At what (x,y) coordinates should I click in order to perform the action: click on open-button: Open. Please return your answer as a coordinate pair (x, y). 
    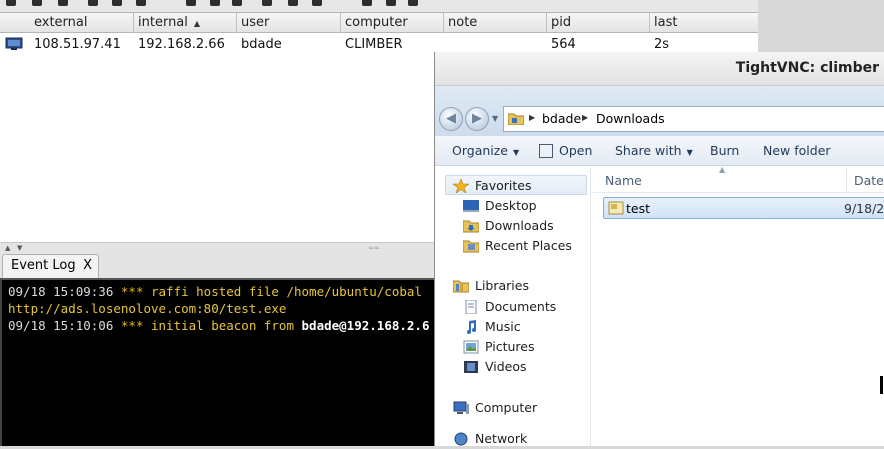
    Looking at the image, I should click on (575, 150).